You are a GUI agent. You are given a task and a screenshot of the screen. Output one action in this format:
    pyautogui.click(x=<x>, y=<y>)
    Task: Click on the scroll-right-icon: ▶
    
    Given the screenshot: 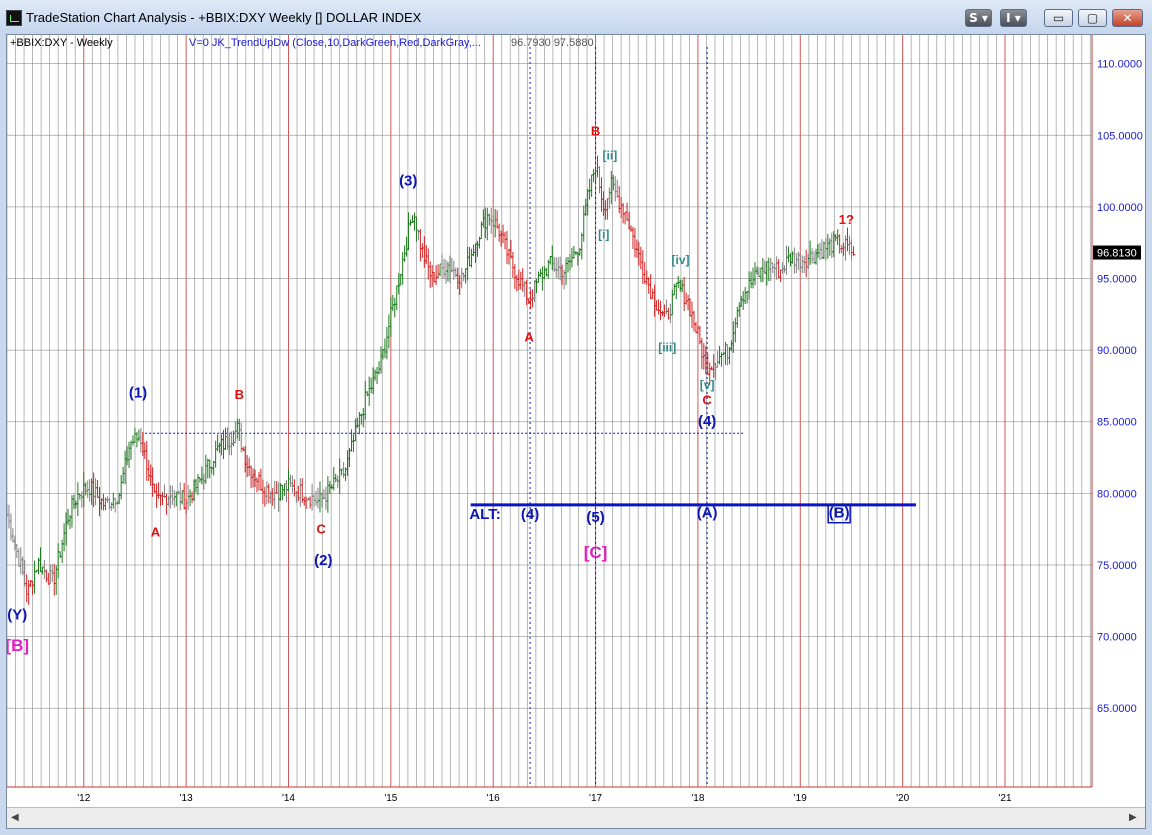 What is the action you would take?
    pyautogui.click(x=1133, y=817)
    